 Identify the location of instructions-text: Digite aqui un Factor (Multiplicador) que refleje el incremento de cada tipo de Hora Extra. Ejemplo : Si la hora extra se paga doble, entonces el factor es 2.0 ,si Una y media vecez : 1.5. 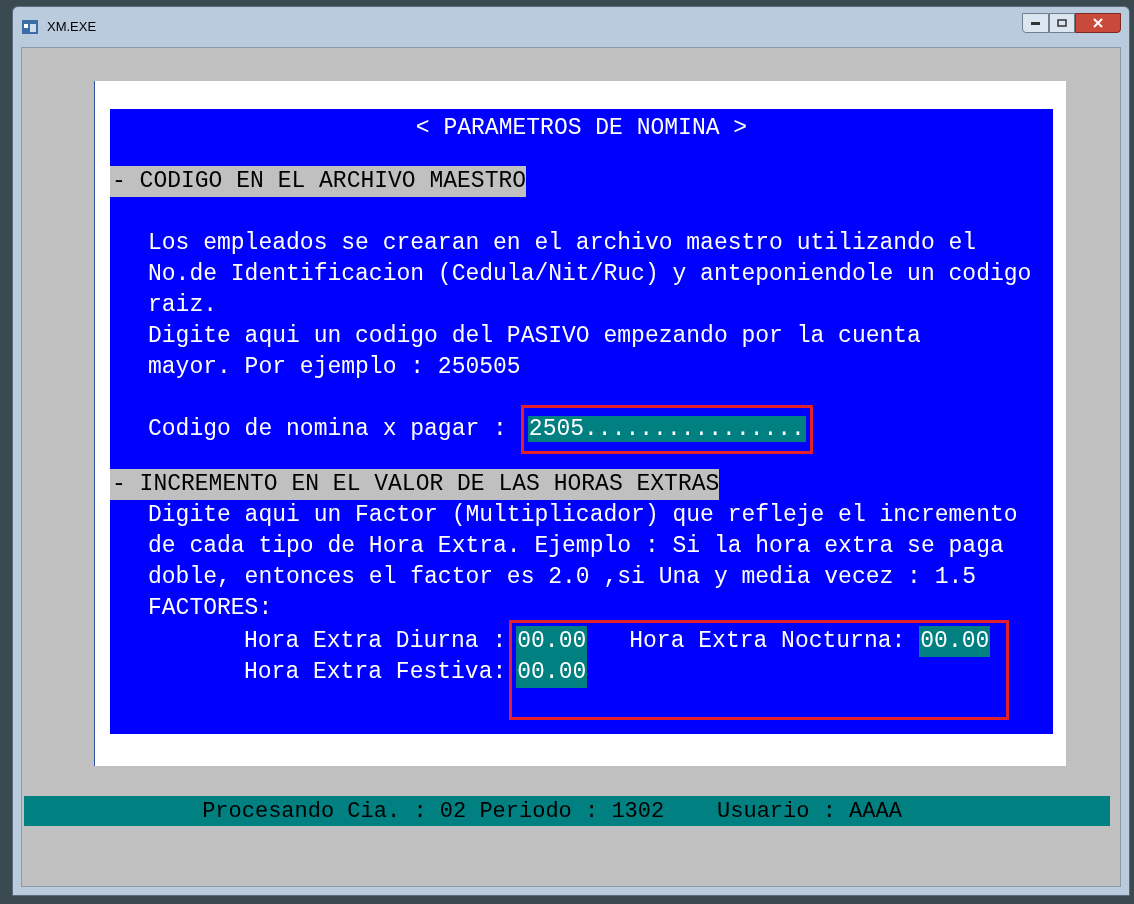
(583, 546).